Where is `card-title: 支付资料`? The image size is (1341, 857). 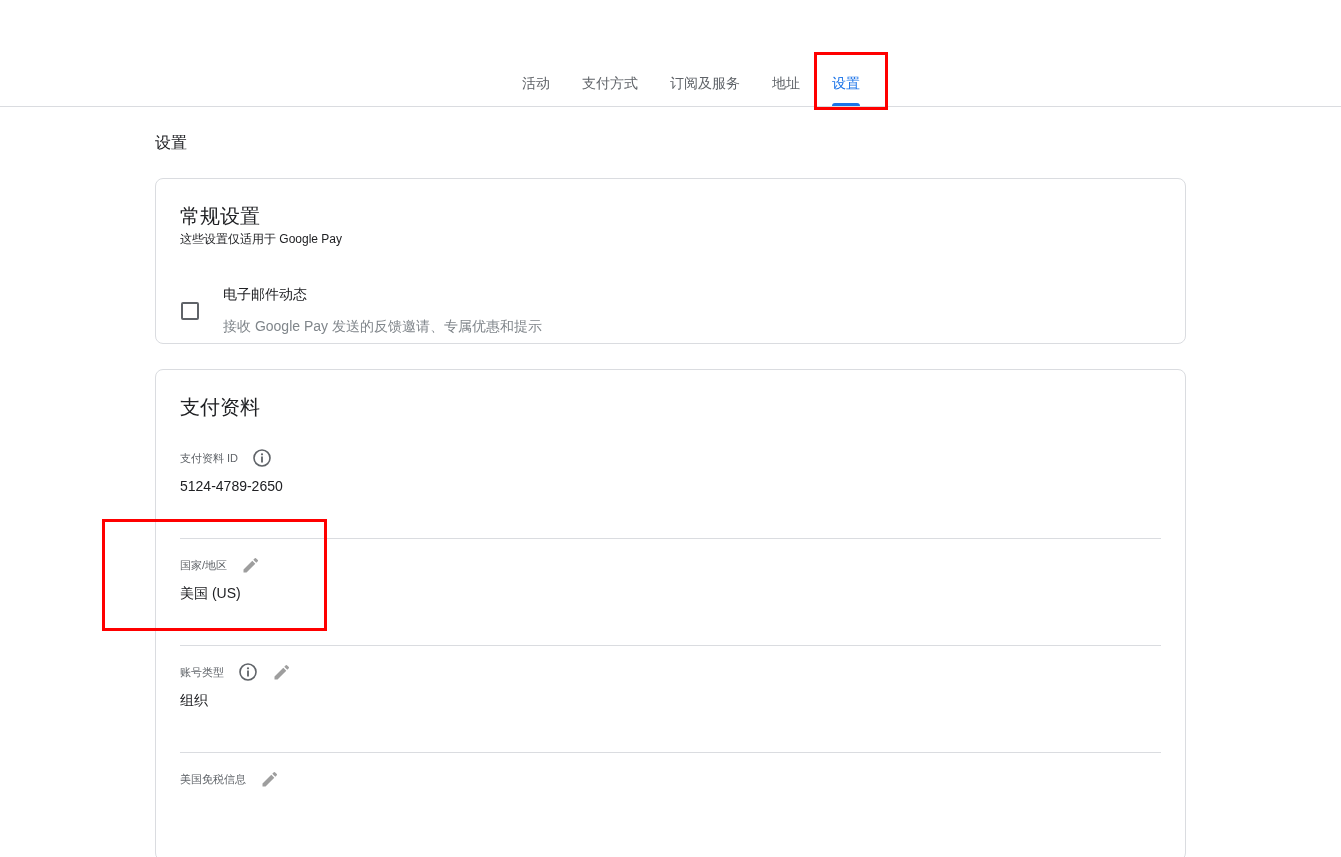
card-title: 支付资料 is located at coordinates (220, 407).